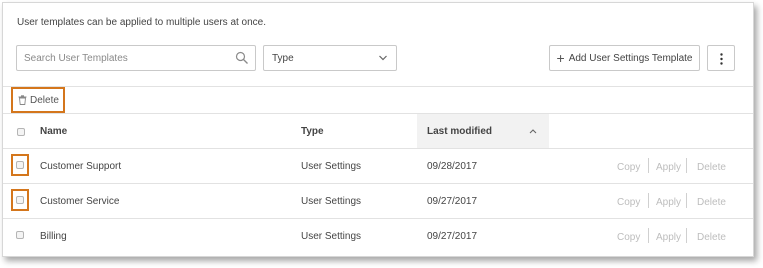 The width and height of the screenshot is (763, 268). Describe the element at coordinates (53, 131) in the screenshot. I see `column-header-name: Name` at that location.